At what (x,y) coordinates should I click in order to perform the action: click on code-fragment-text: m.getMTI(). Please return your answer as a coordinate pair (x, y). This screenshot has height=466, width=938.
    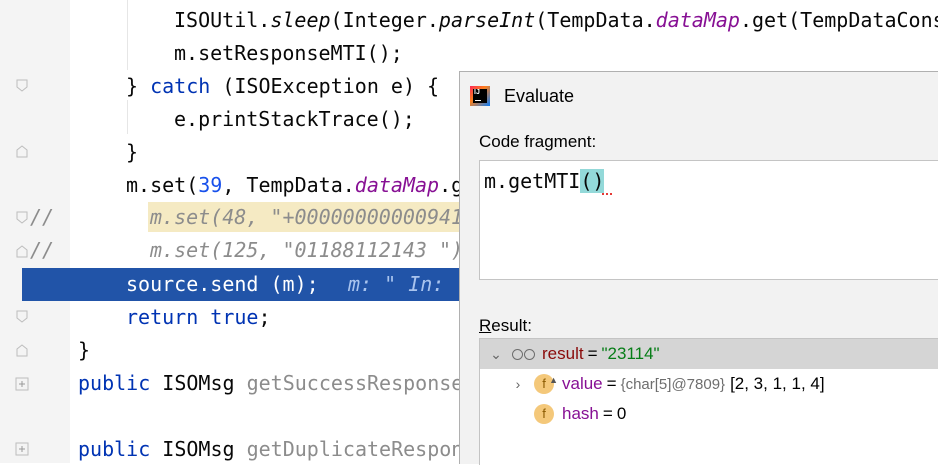
    Looking at the image, I should click on (544, 181).